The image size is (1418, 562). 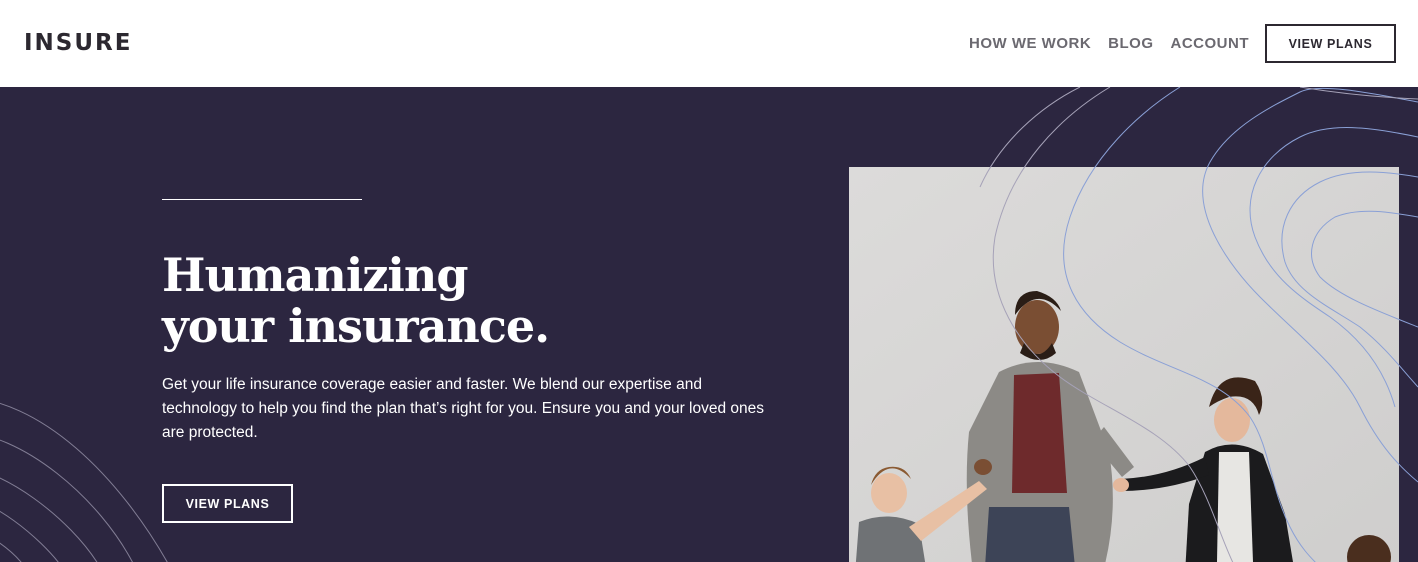 I want to click on nav-link-blog: BLOG, so click(x=1130, y=43).